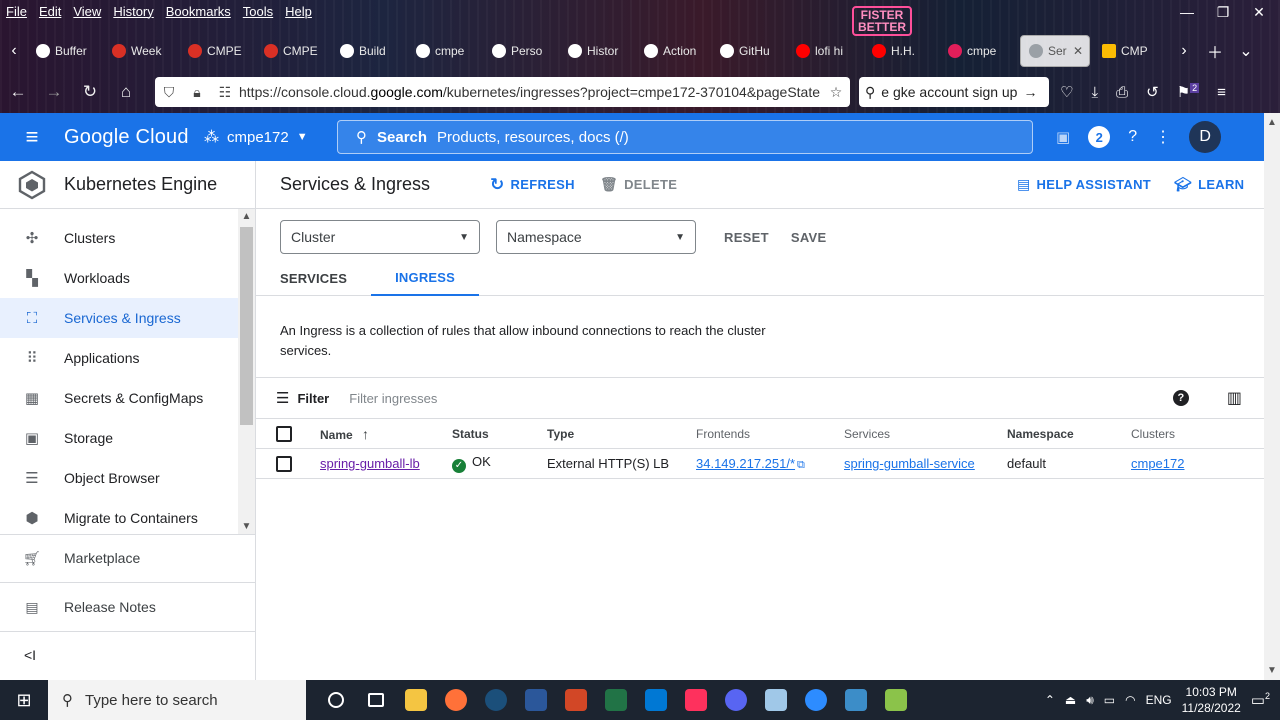 The width and height of the screenshot is (1280, 720). What do you see at coordinates (902, 51) in the screenshot?
I see `browser-tab: H.H.` at bounding box center [902, 51].